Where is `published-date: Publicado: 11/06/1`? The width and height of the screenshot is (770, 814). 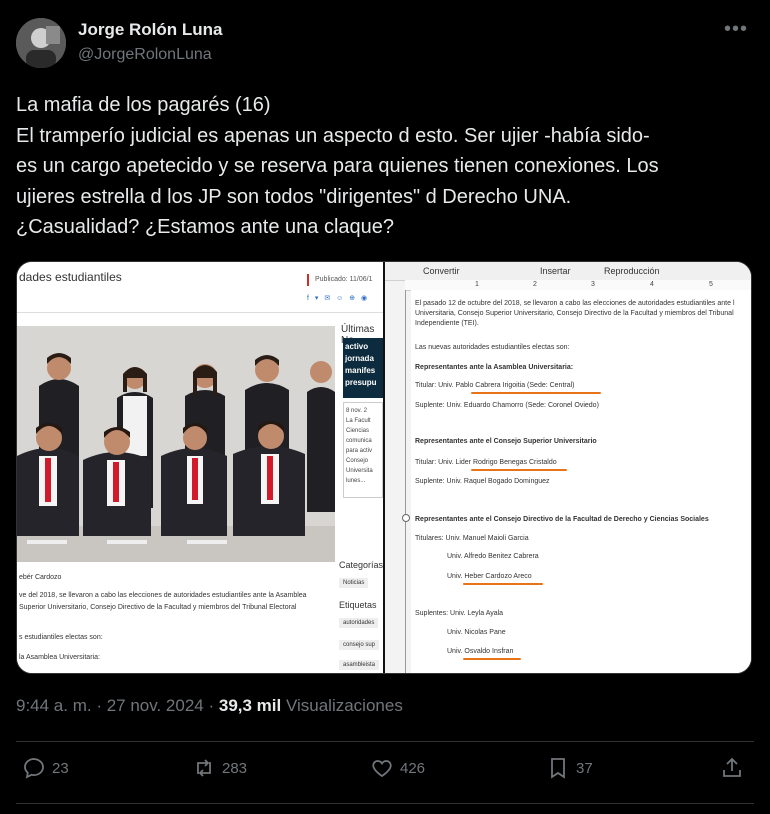
published-date: Publicado: 11/06/1 is located at coordinates (344, 279).